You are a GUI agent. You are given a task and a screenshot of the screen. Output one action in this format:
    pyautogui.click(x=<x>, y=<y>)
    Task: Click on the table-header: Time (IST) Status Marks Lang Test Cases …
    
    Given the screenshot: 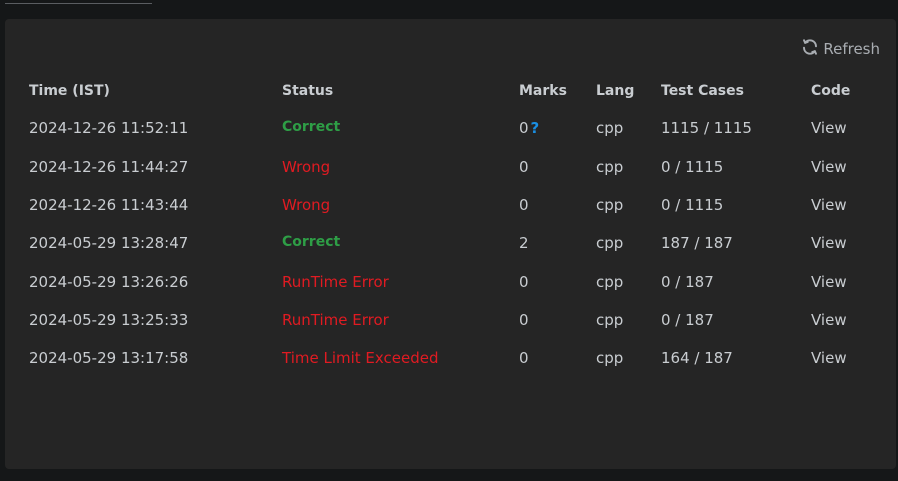 What is the action you would take?
    pyautogui.click(x=450, y=93)
    